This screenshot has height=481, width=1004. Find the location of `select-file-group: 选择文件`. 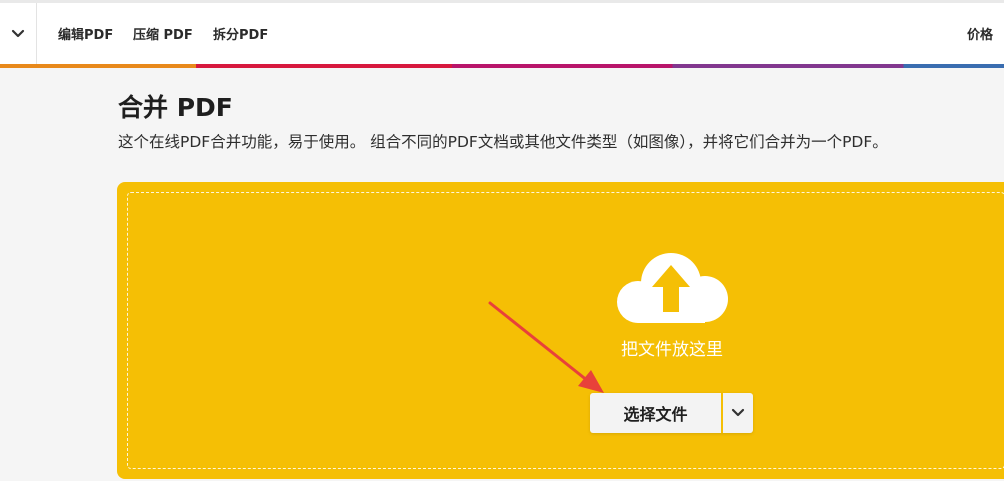

select-file-group: 选择文件 is located at coordinates (671, 413).